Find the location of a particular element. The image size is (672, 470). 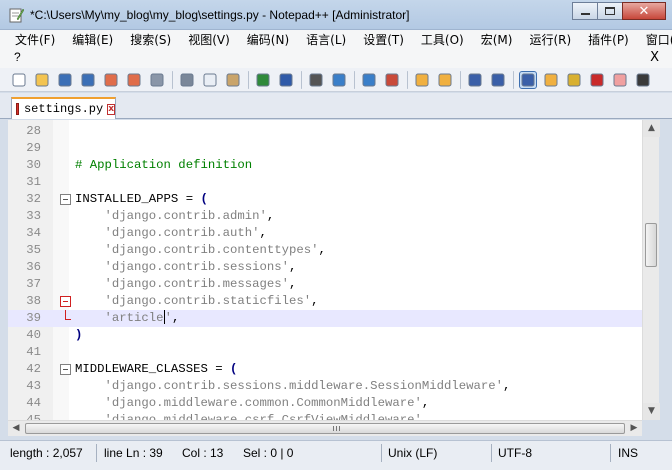

open-file-icon is located at coordinates (42, 80).